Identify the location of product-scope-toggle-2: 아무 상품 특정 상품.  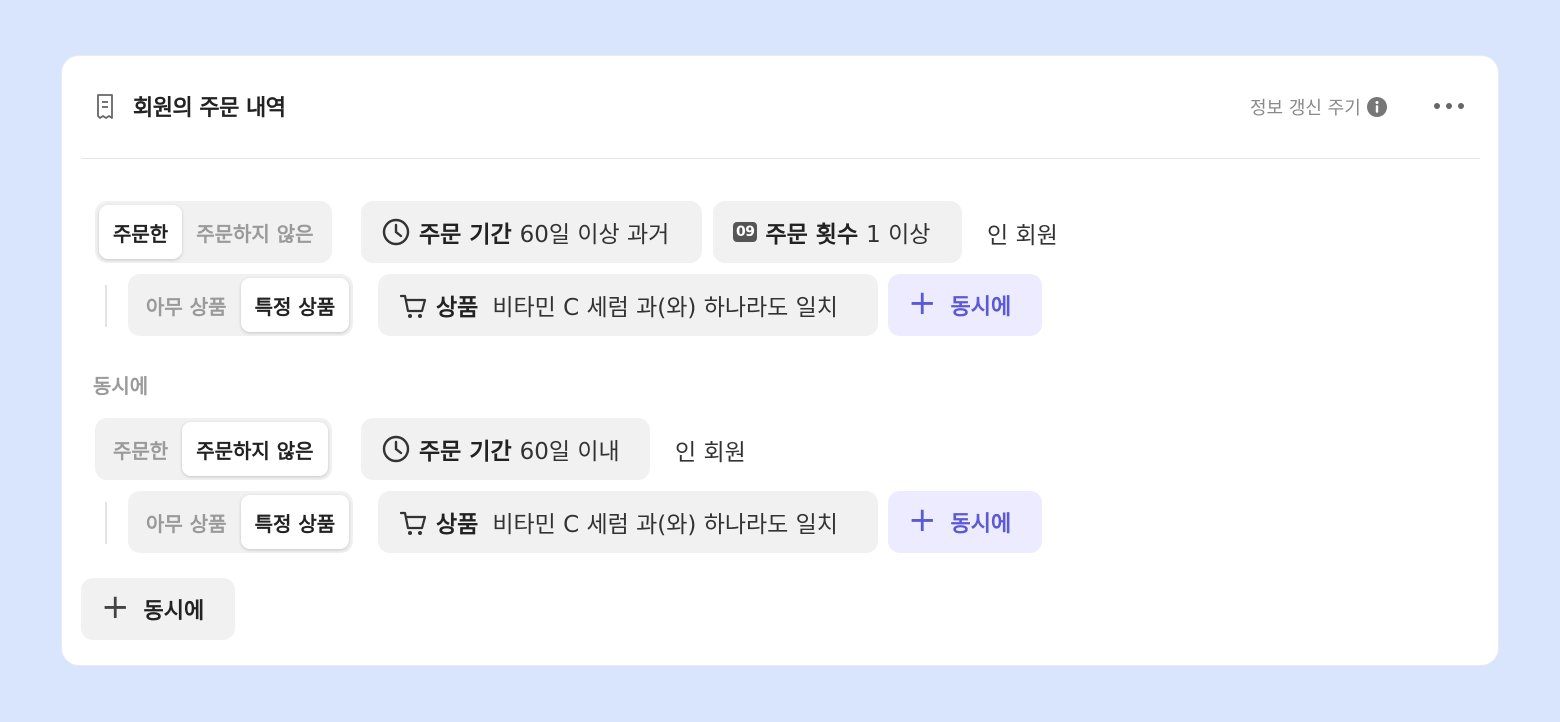
(241, 522).